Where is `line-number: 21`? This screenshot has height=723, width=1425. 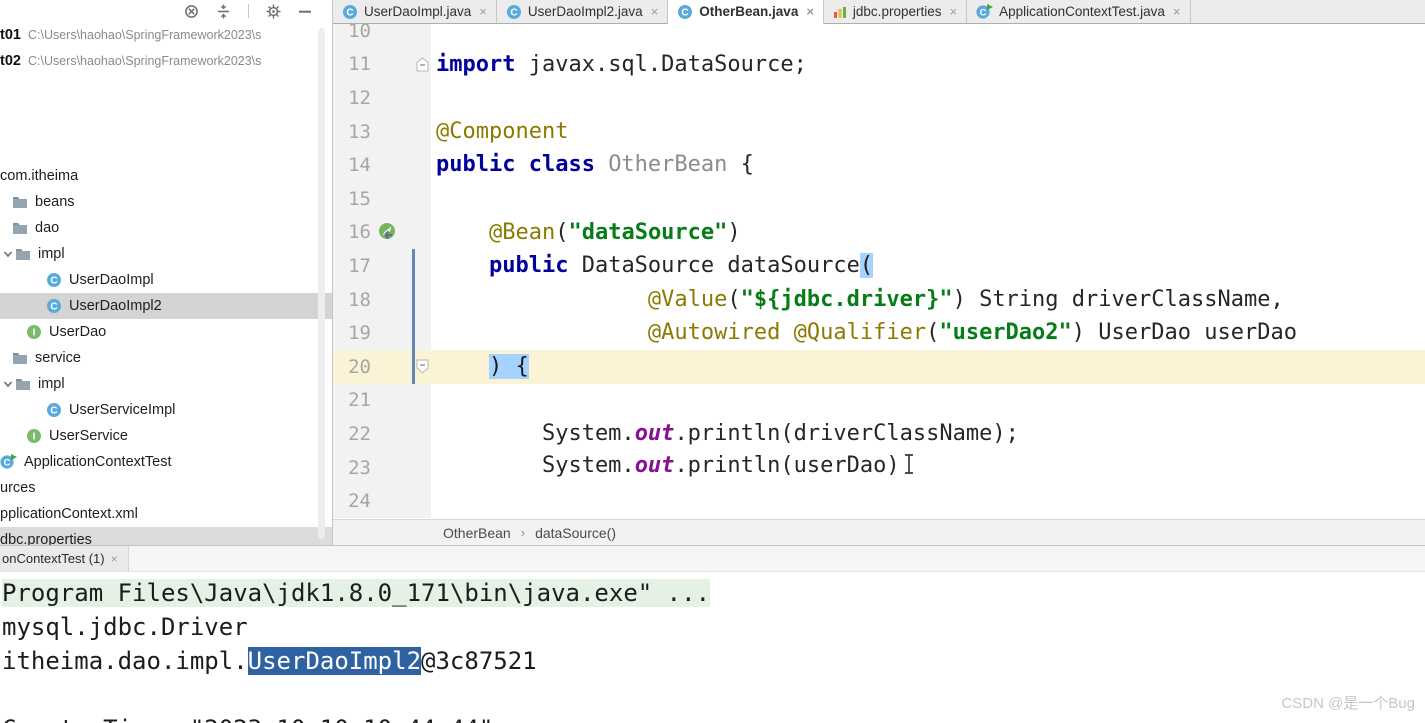 line-number: 21 is located at coordinates (352, 400).